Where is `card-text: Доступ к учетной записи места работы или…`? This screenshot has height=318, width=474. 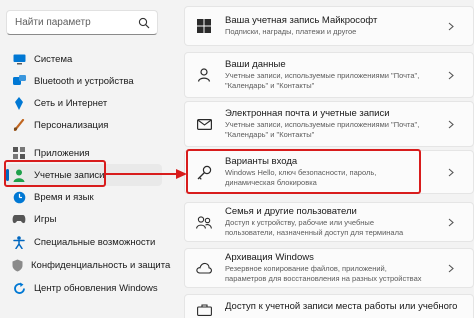
card-text: Доступ к учетной записи места работы или… is located at coordinates (349, 306).